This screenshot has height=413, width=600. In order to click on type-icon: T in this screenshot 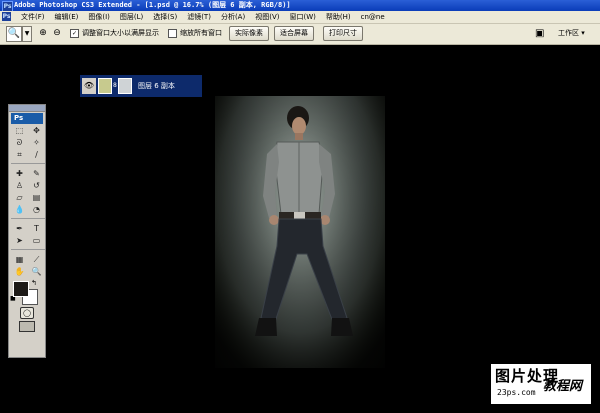, I will do `click(36, 228)`.